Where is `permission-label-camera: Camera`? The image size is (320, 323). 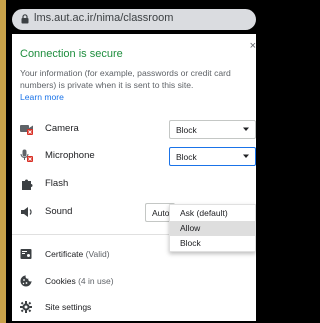
permission-label-camera: Camera is located at coordinates (62, 128).